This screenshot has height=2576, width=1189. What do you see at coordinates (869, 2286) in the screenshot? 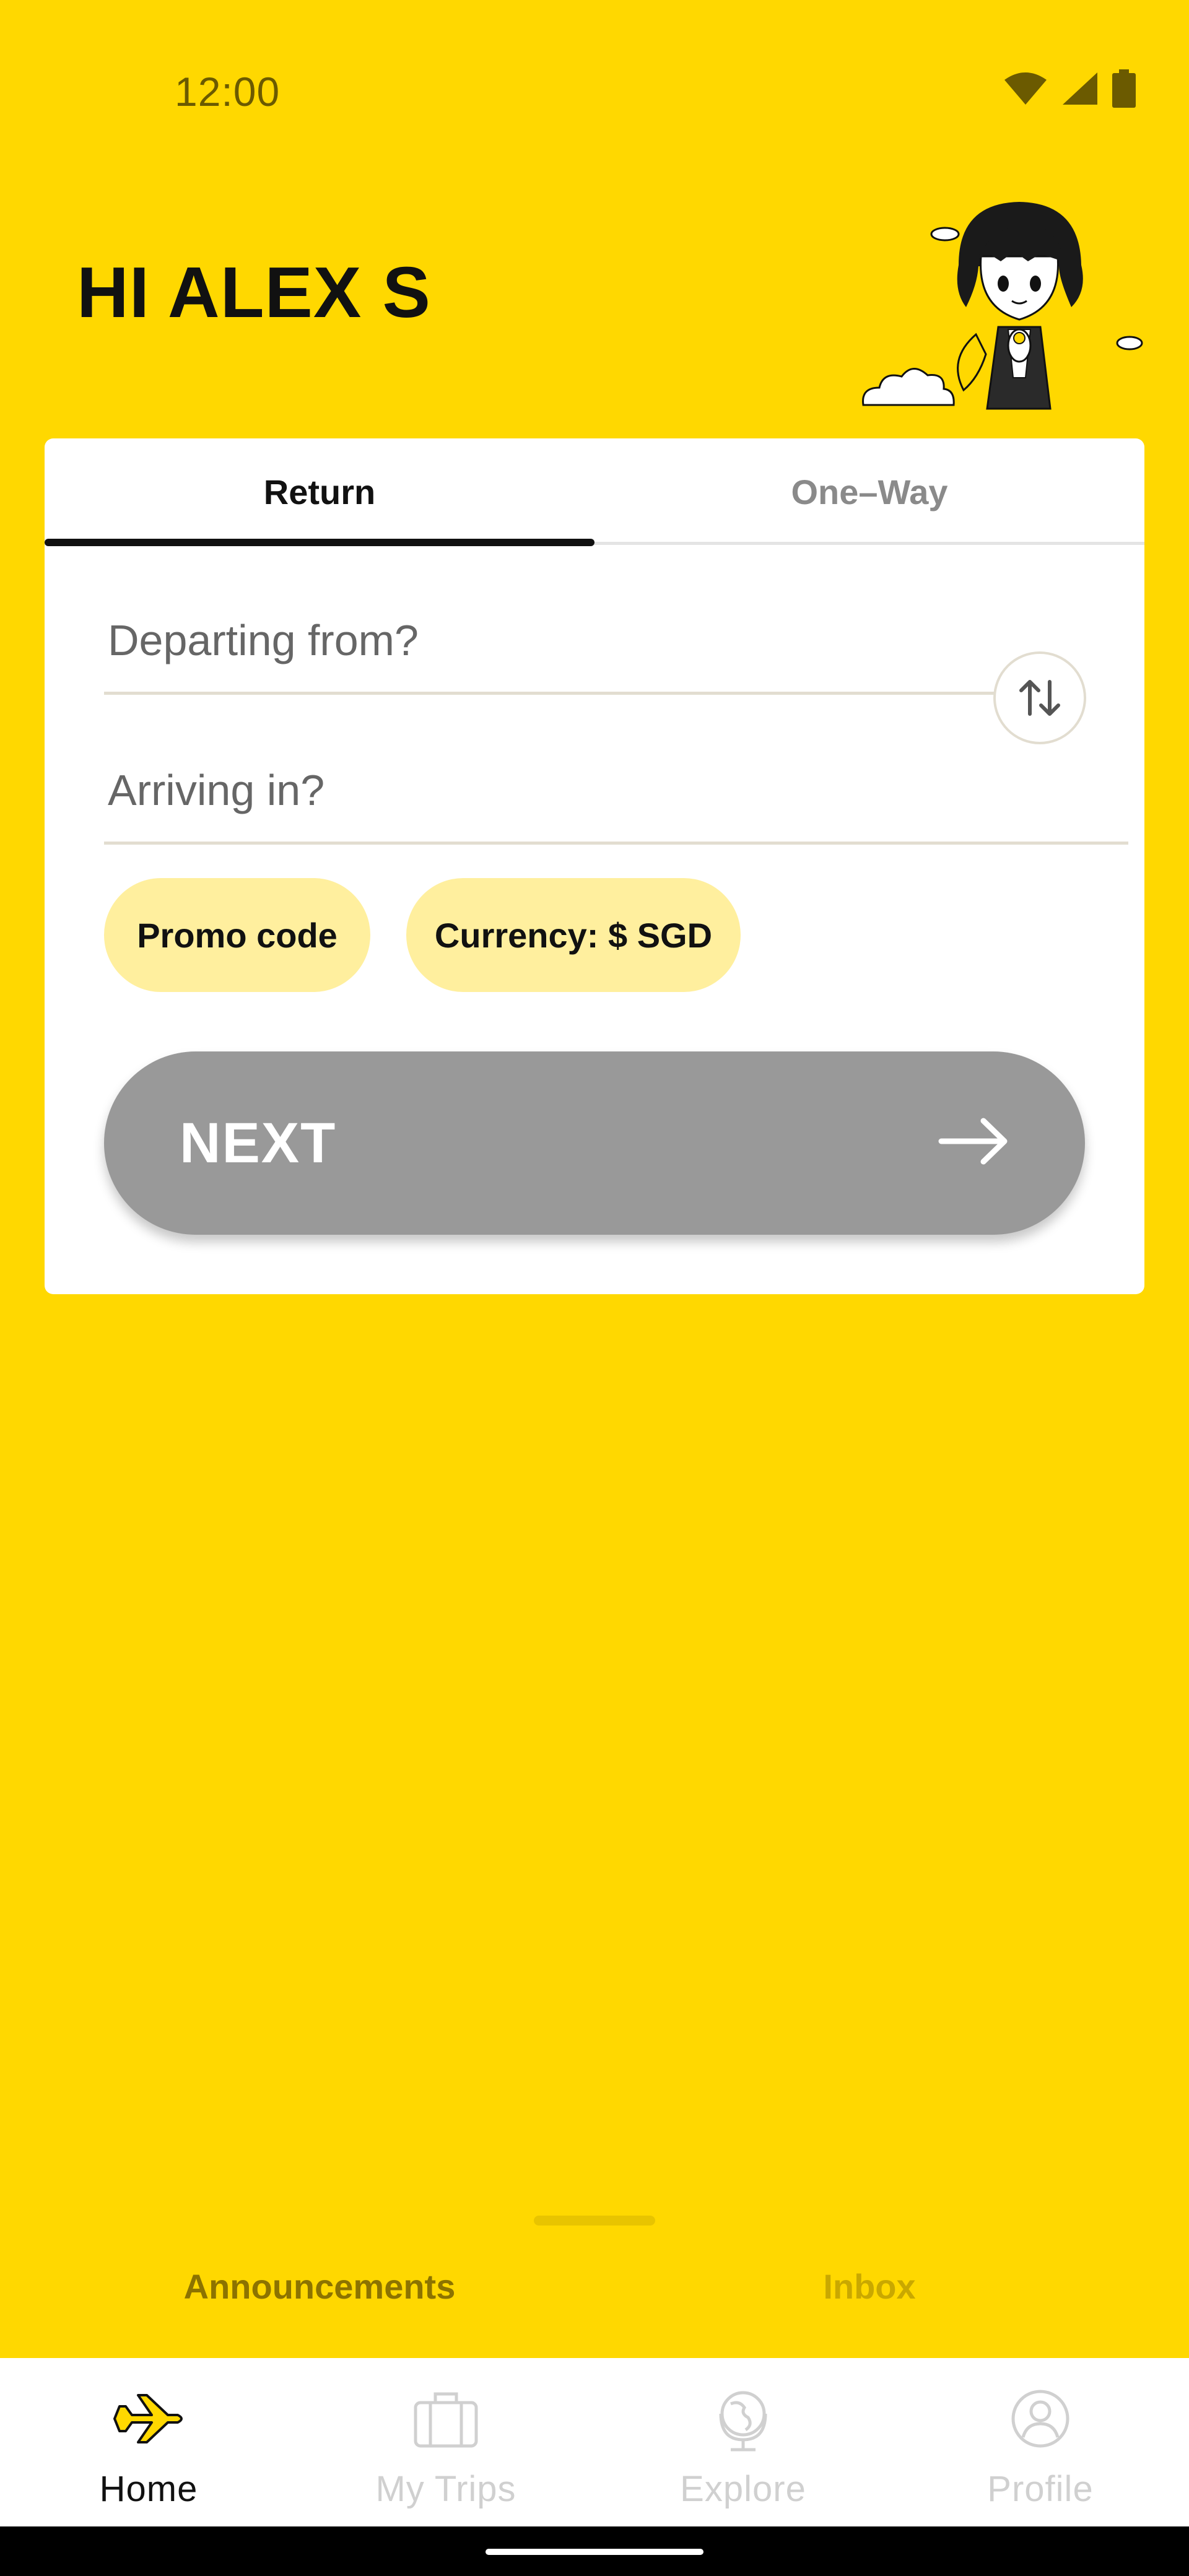
I see `tab-inbox: Inbox` at bounding box center [869, 2286].